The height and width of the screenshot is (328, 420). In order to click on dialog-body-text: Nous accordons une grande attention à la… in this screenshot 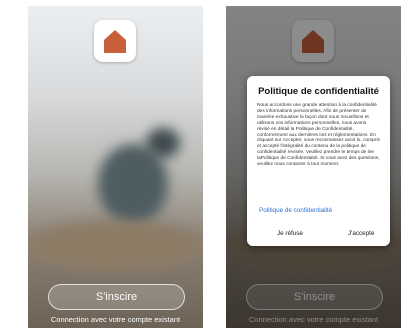, I will do `click(318, 135)`.